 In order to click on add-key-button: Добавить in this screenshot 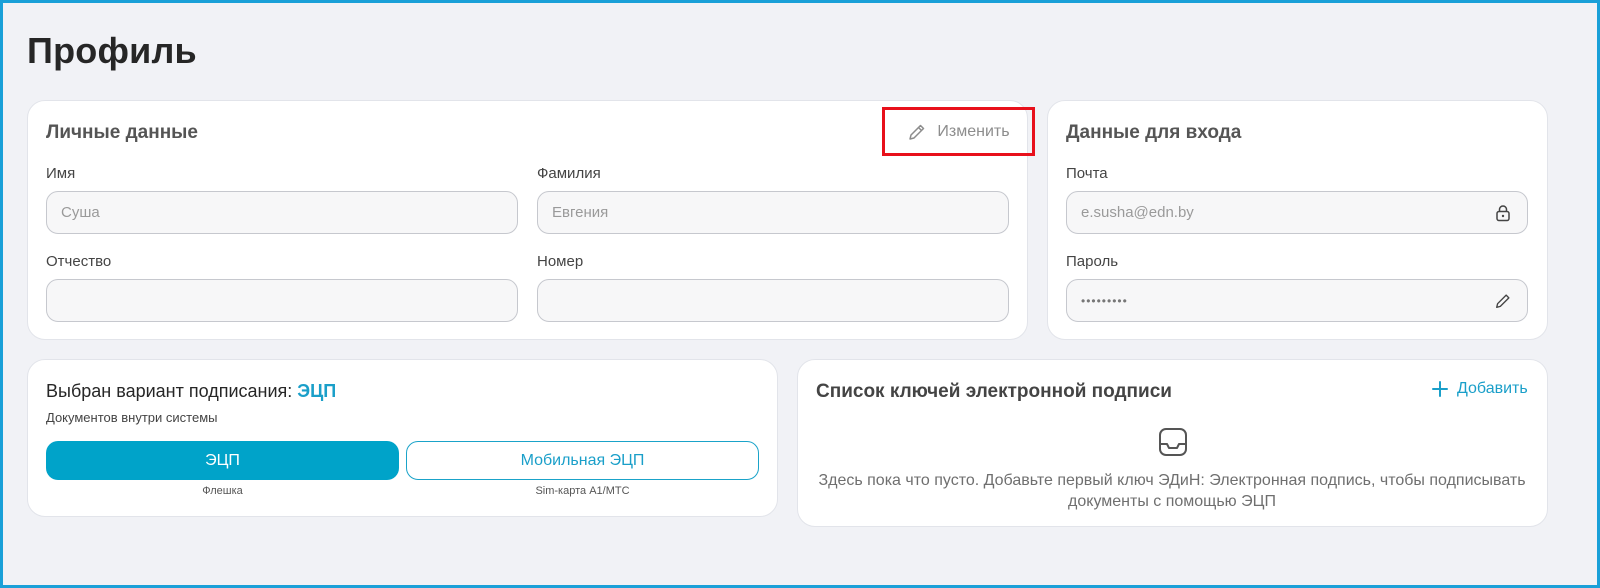, I will do `click(1479, 389)`.